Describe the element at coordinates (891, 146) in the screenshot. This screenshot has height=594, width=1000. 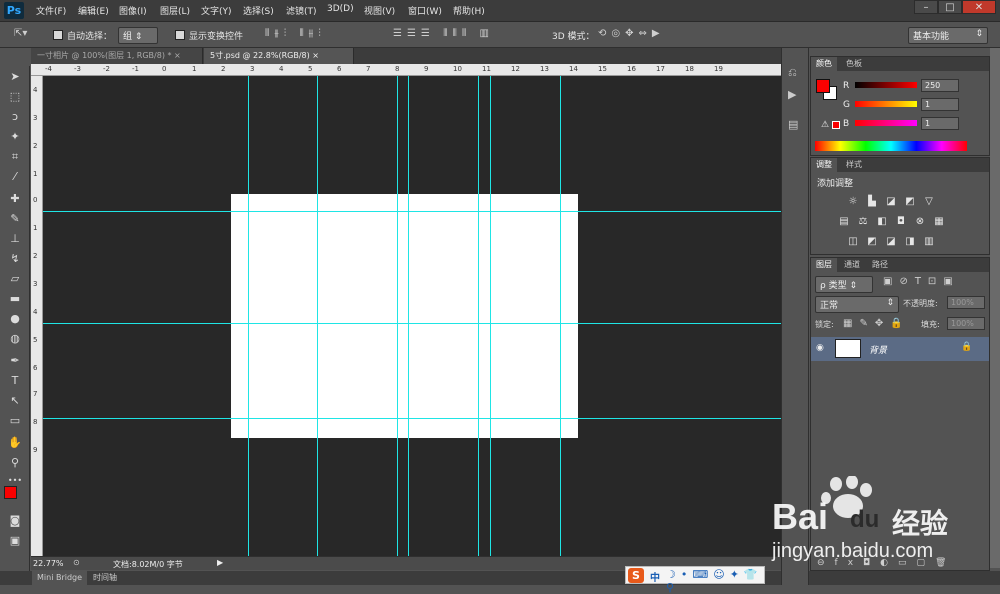
I see `color-spectrum-ramp` at that location.